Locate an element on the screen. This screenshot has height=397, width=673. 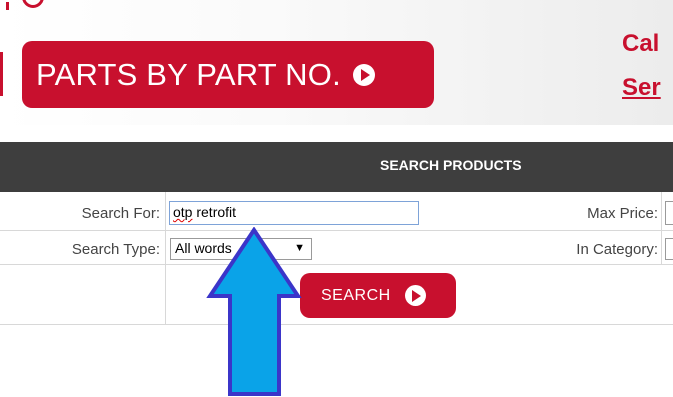
search-button-label: SEARCH is located at coordinates (356, 295).